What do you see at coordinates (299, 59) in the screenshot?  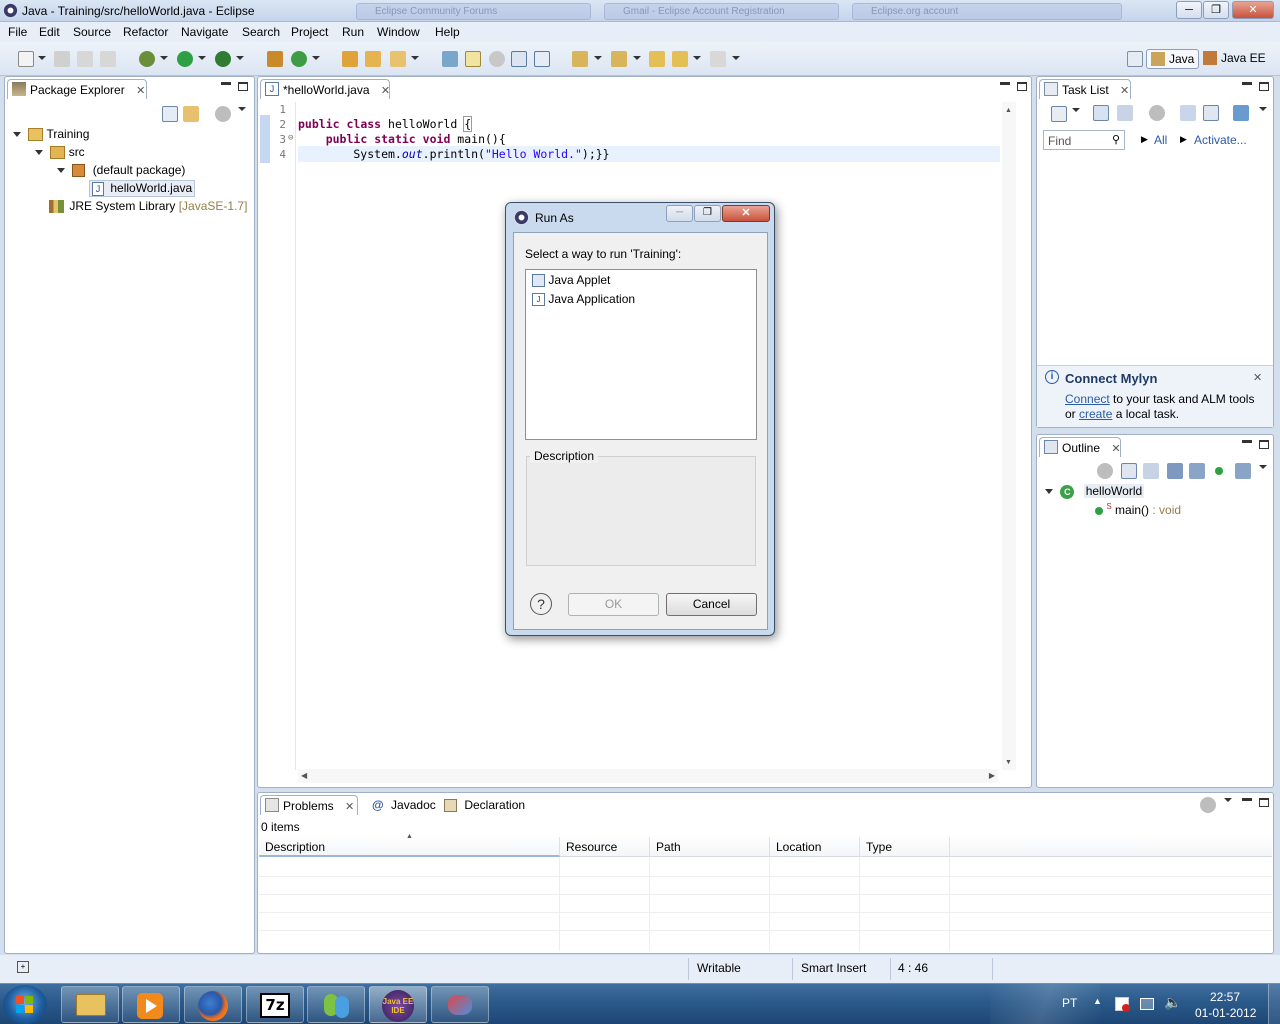 I see `new-class-icon` at bounding box center [299, 59].